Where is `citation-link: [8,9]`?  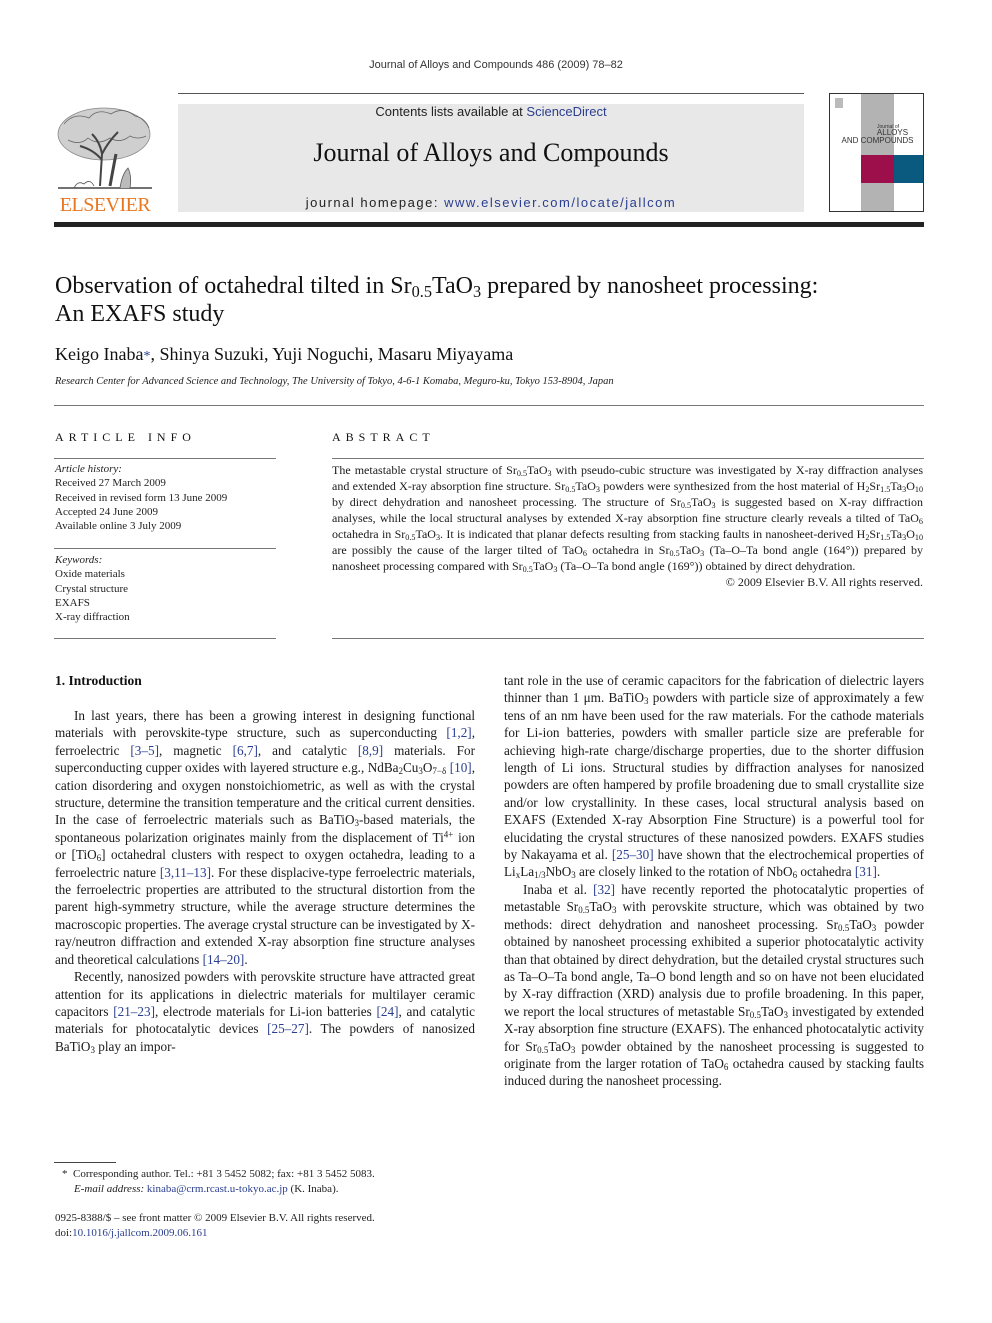
citation-link: [8,9] is located at coordinates (370, 750).